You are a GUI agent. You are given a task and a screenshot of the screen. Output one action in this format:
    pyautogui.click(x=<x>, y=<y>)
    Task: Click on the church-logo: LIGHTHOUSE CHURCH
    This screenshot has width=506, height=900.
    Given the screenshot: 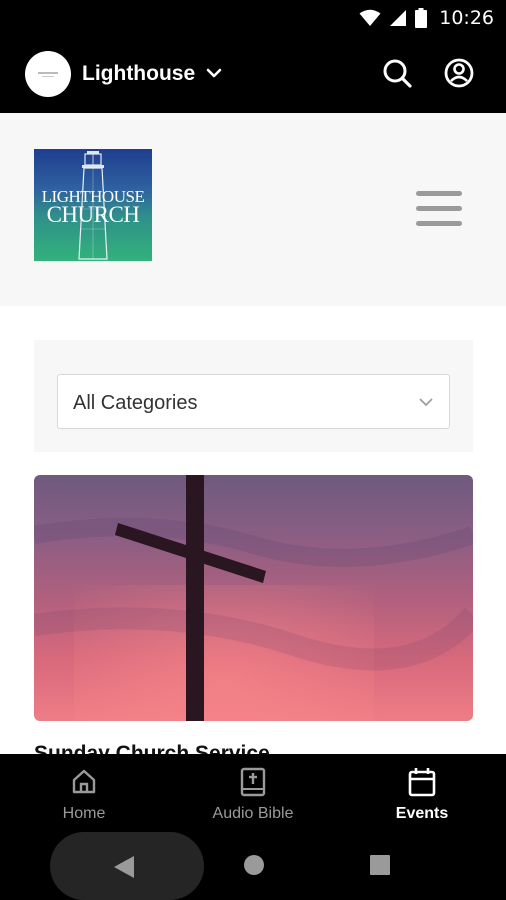 What is the action you would take?
    pyautogui.click(x=93, y=205)
    